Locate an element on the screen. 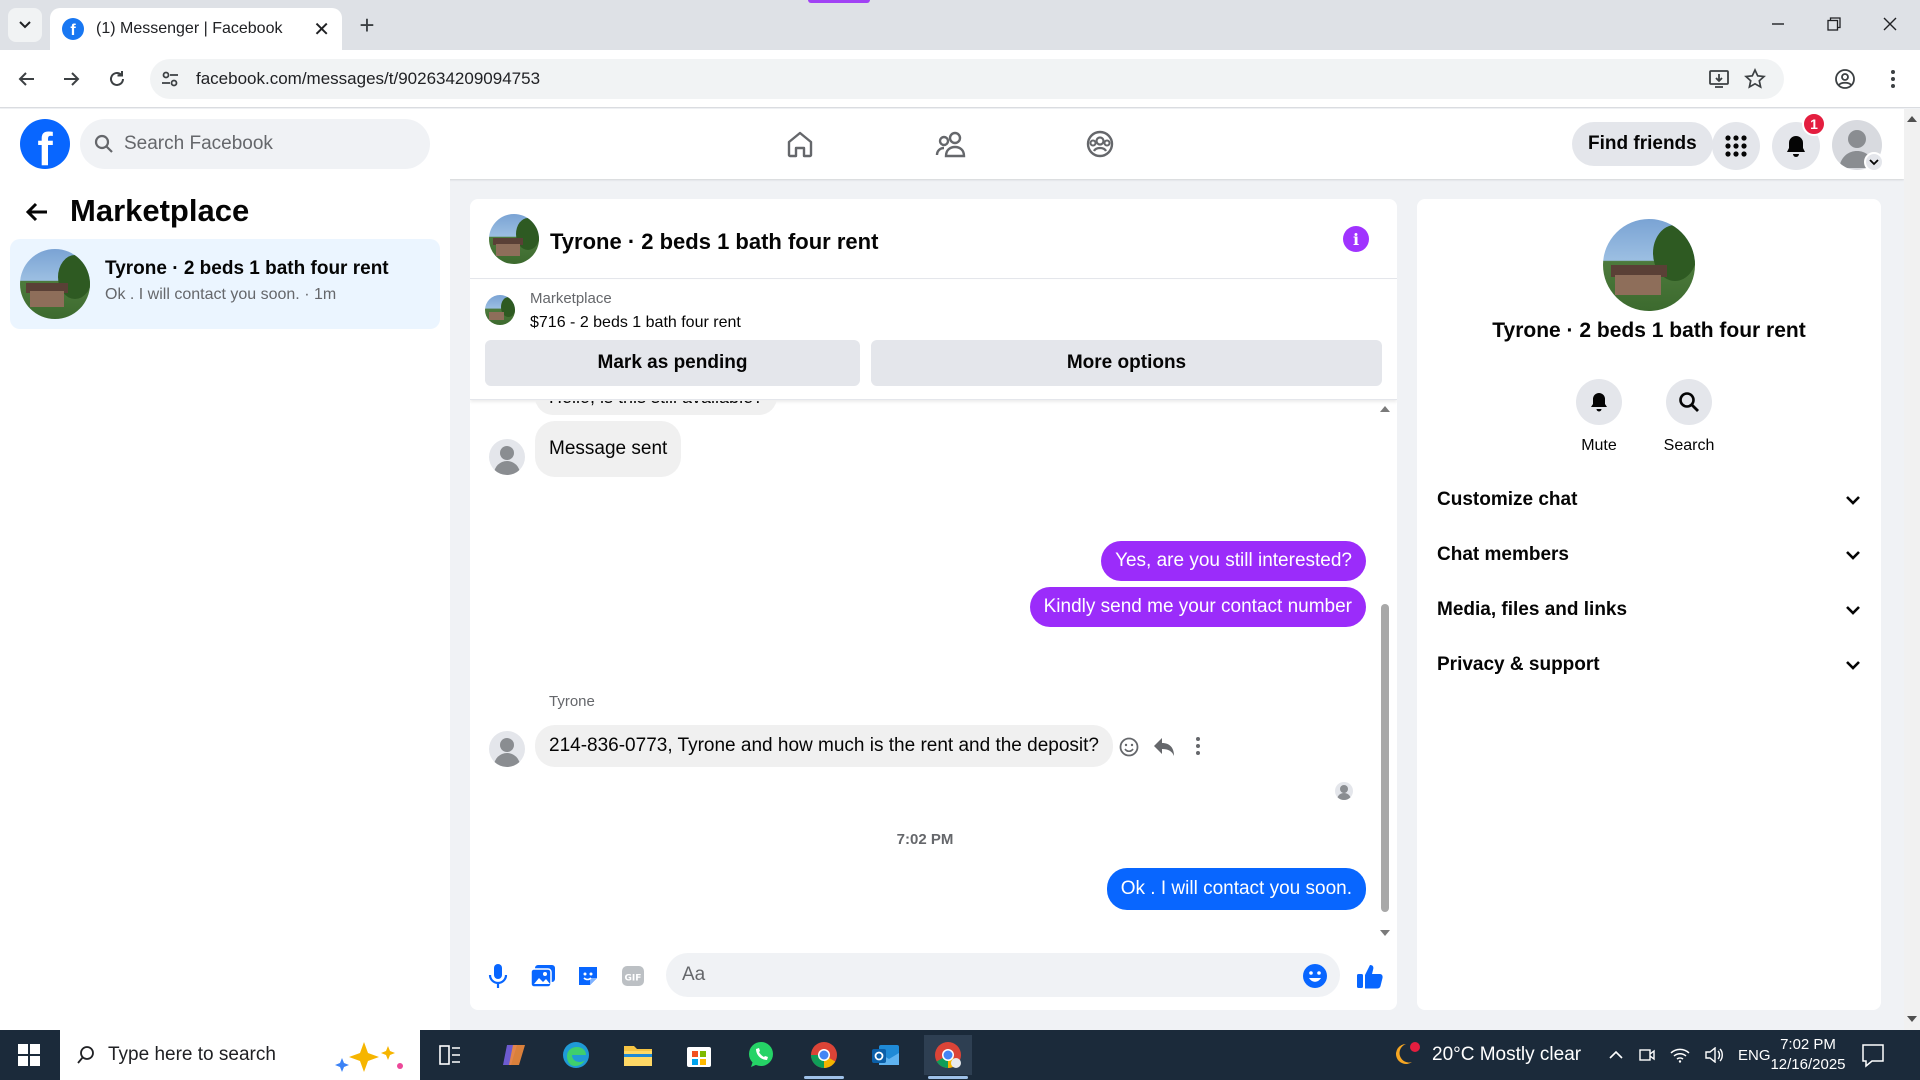  bookmark-star-icon is located at coordinates (1755, 79).